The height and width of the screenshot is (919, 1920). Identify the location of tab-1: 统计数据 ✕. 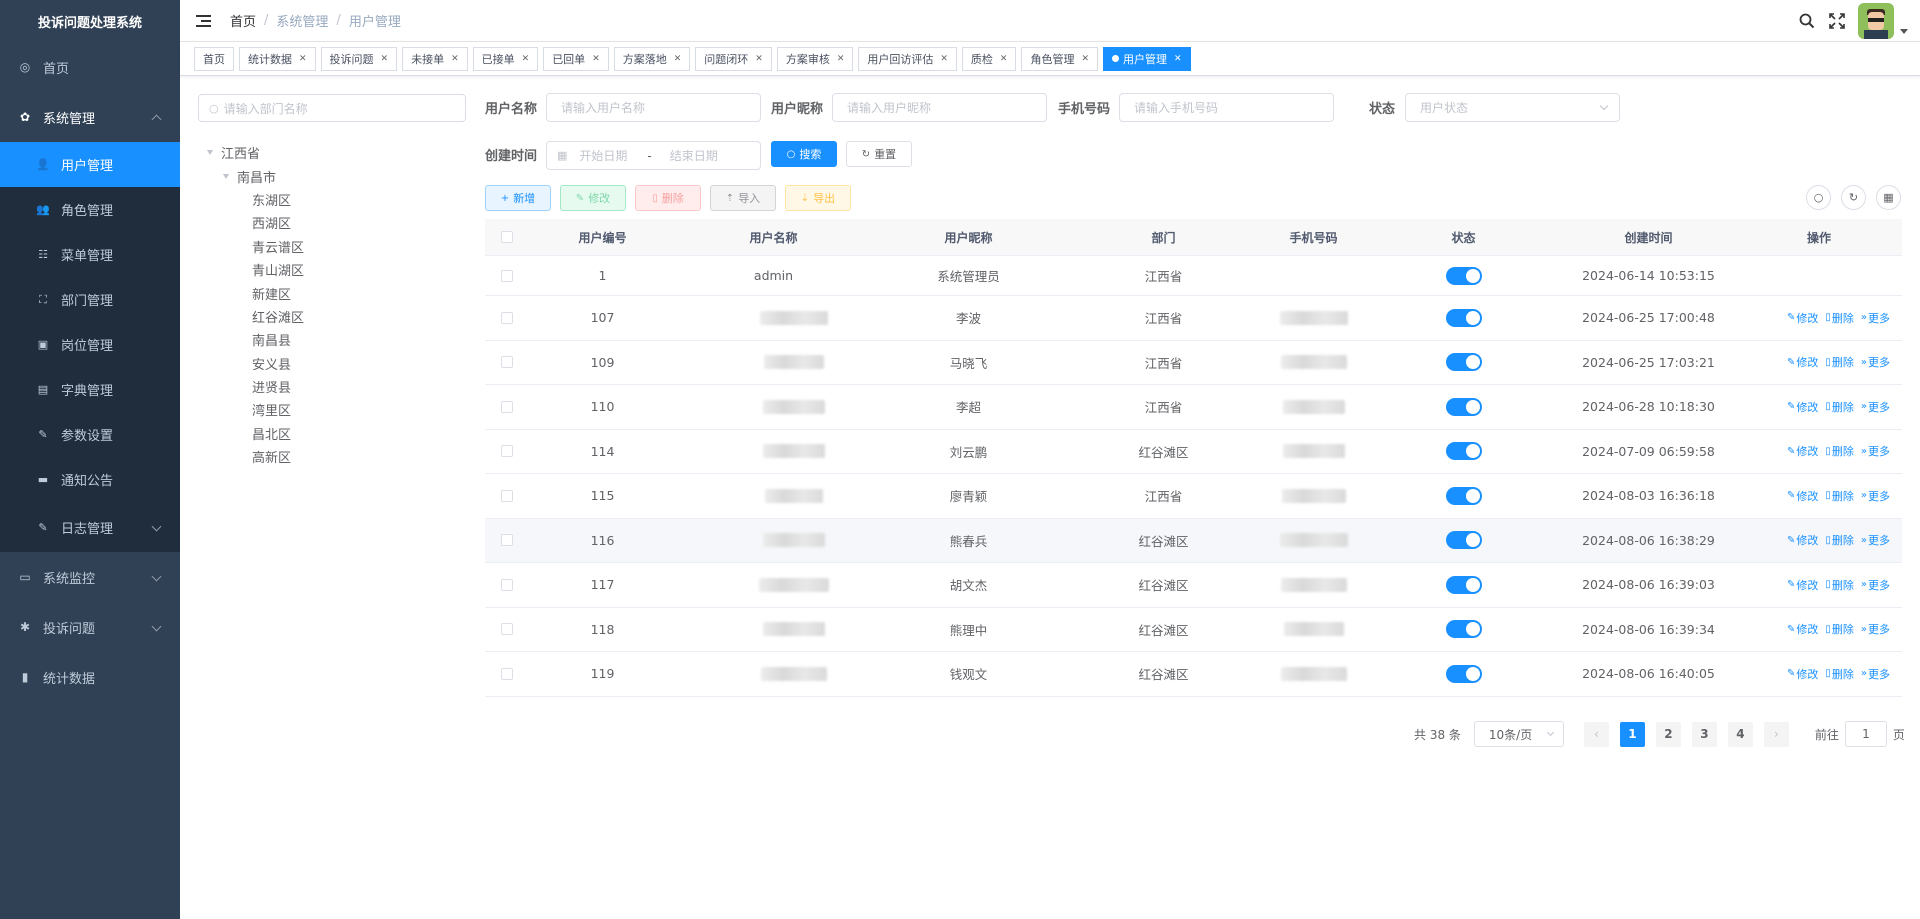
(277, 58).